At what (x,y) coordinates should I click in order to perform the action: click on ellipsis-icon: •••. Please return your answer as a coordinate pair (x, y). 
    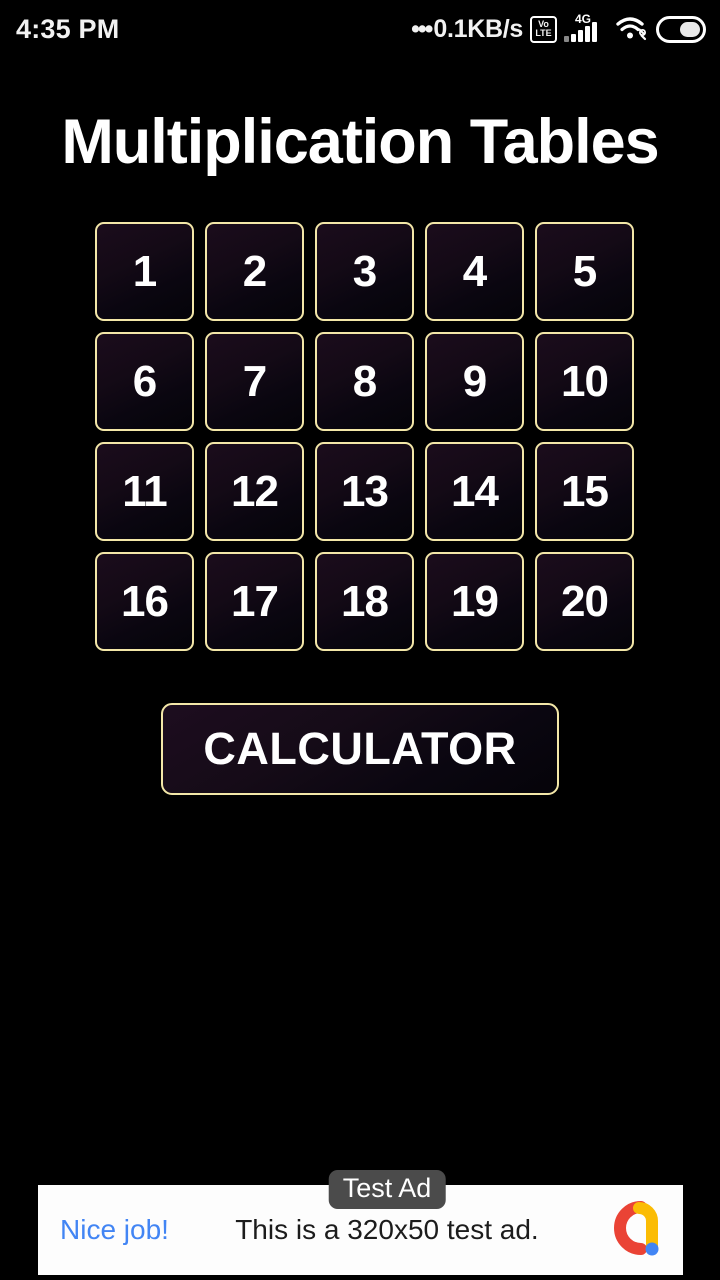
    Looking at the image, I should click on (422, 28).